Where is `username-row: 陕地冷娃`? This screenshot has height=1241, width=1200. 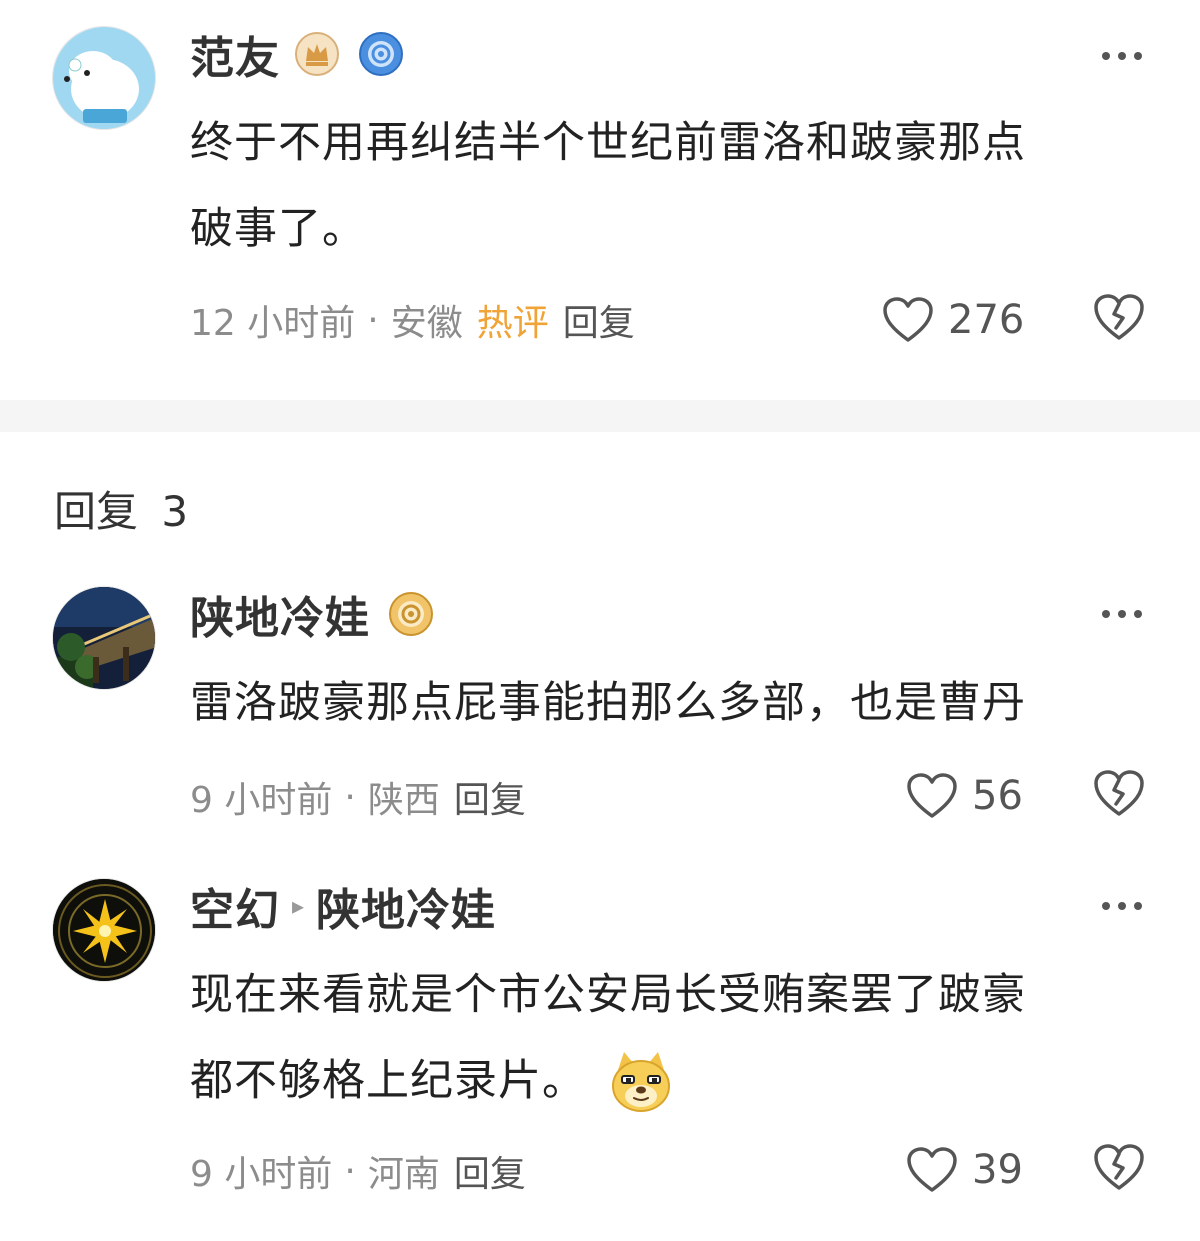
username-row: 陕地冷娃 is located at coordinates (312, 614).